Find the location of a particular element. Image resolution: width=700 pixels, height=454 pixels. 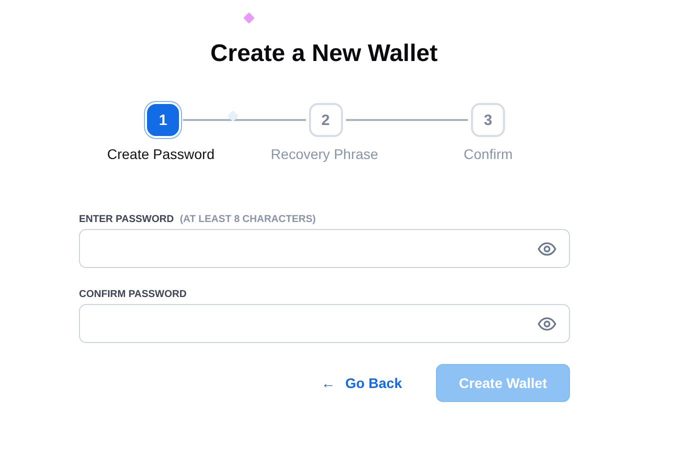

step-label: Confirm is located at coordinates (488, 154).